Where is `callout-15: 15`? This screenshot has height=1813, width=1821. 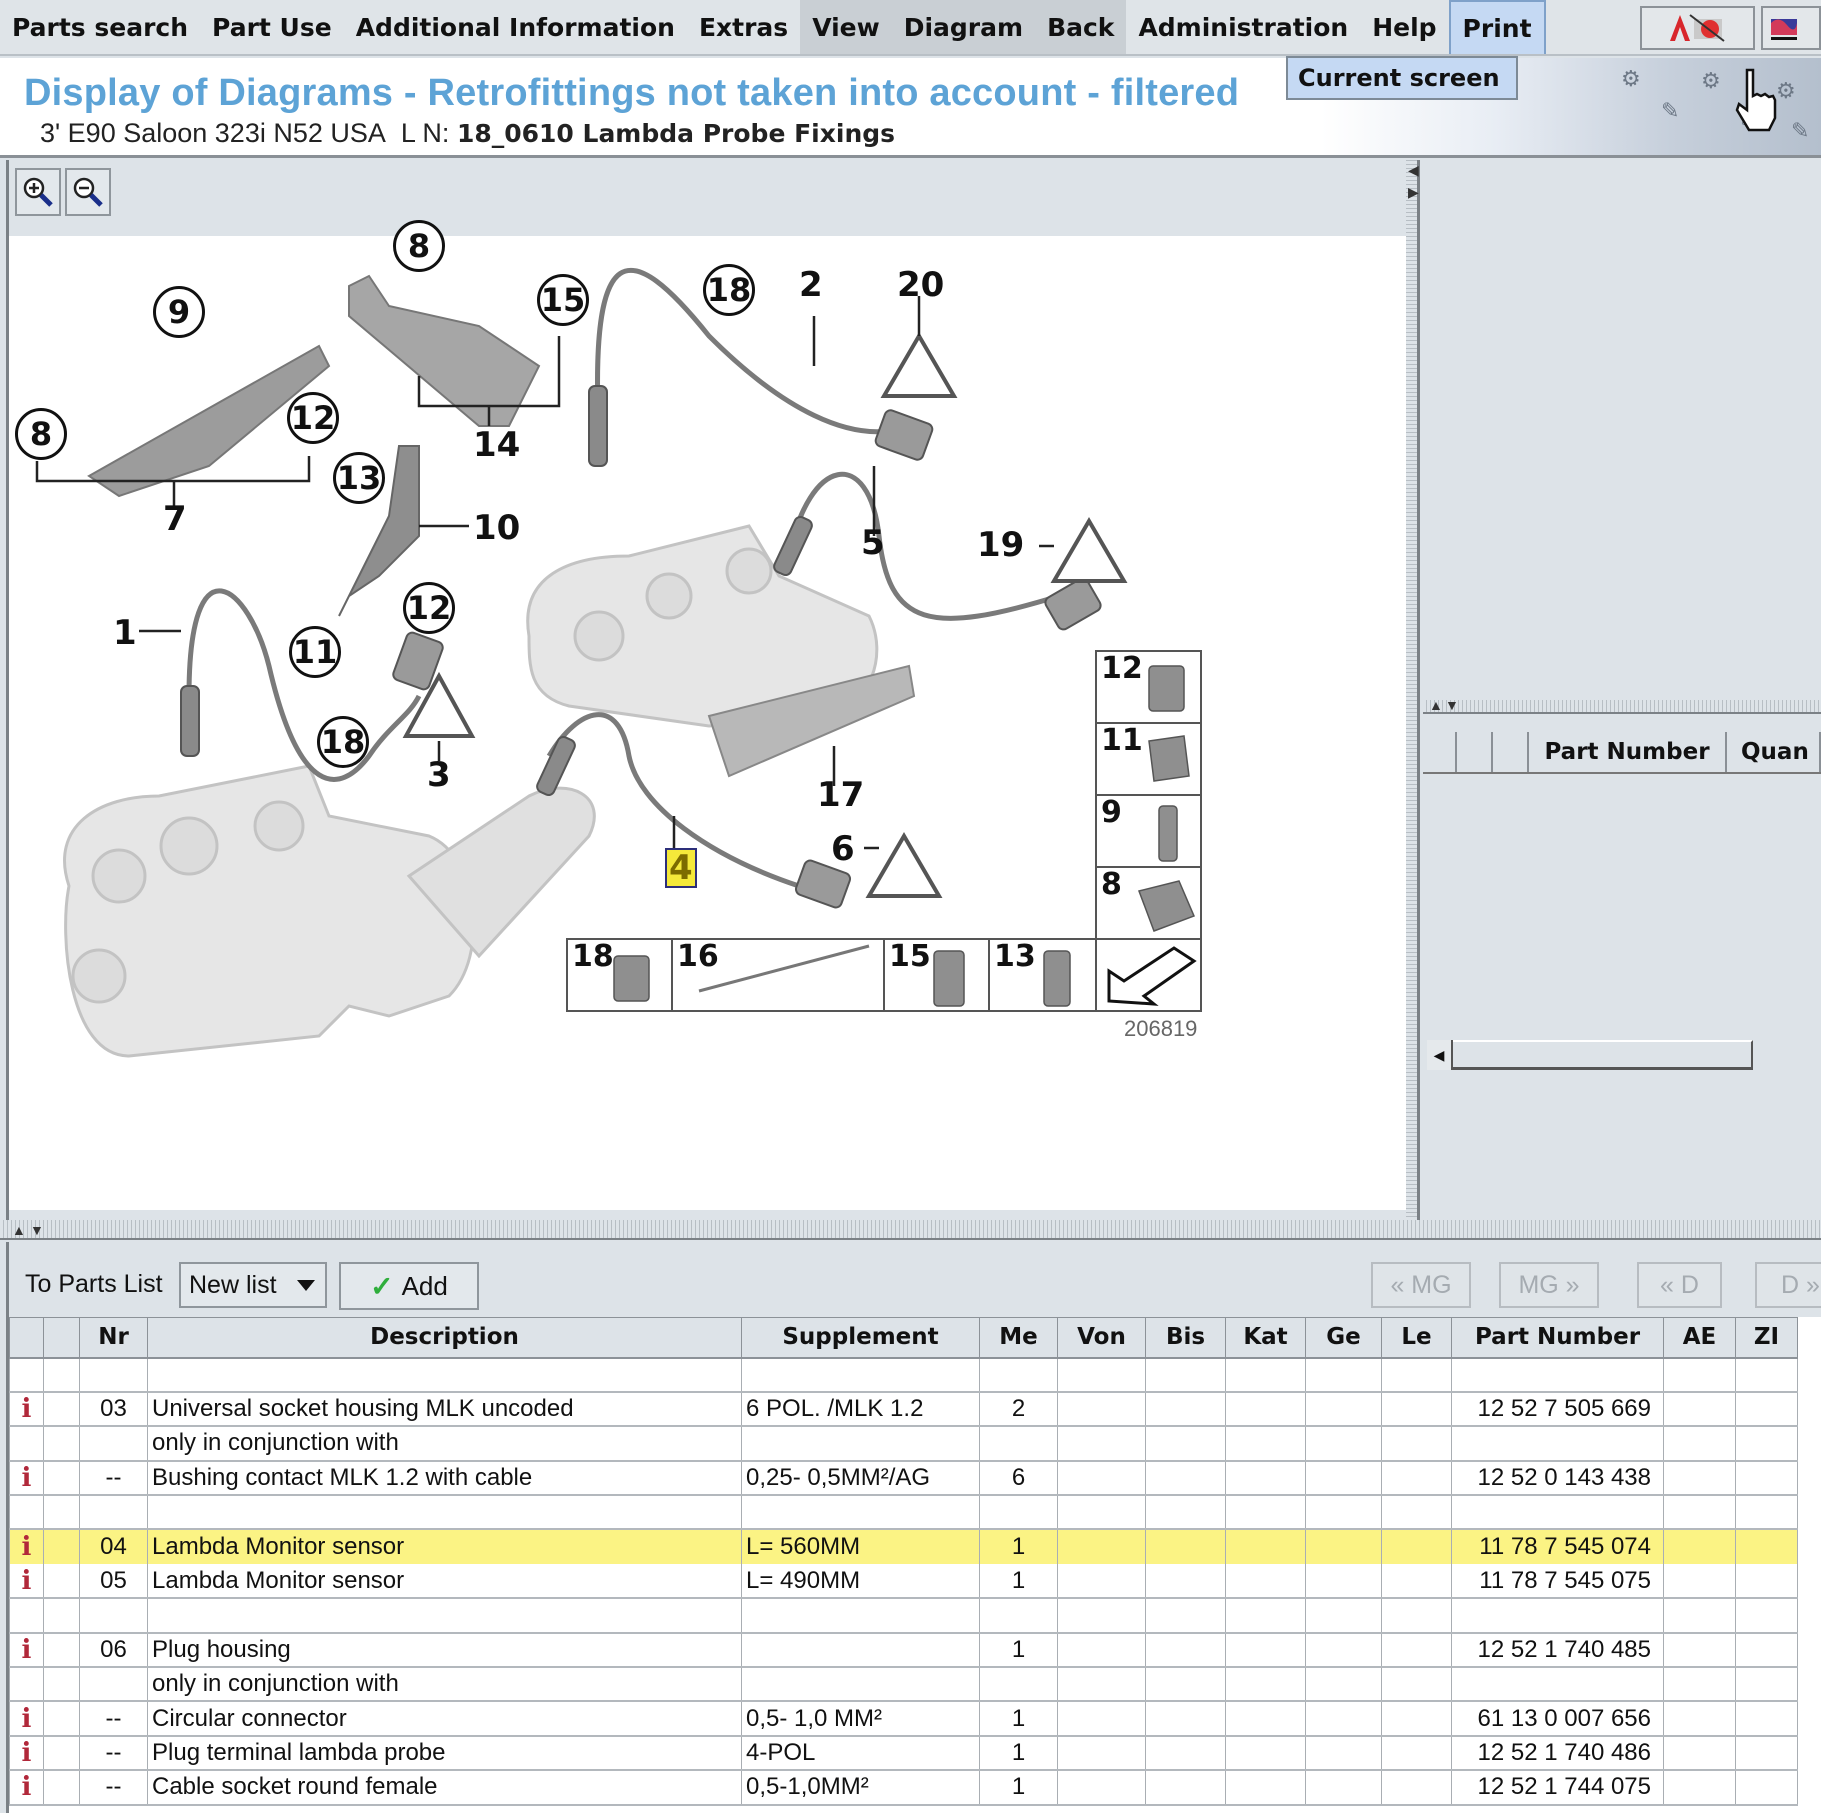 callout-15: 15 is located at coordinates (563, 300).